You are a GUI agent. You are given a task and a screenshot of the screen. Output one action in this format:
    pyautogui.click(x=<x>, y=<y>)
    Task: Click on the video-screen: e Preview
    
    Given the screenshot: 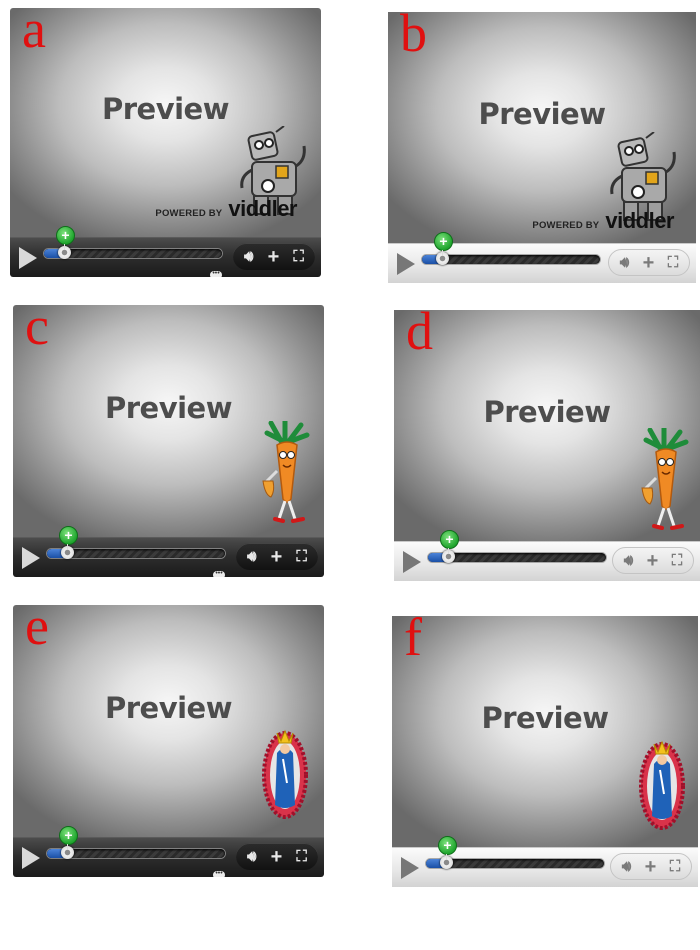 What is the action you would take?
    pyautogui.click(x=168, y=721)
    